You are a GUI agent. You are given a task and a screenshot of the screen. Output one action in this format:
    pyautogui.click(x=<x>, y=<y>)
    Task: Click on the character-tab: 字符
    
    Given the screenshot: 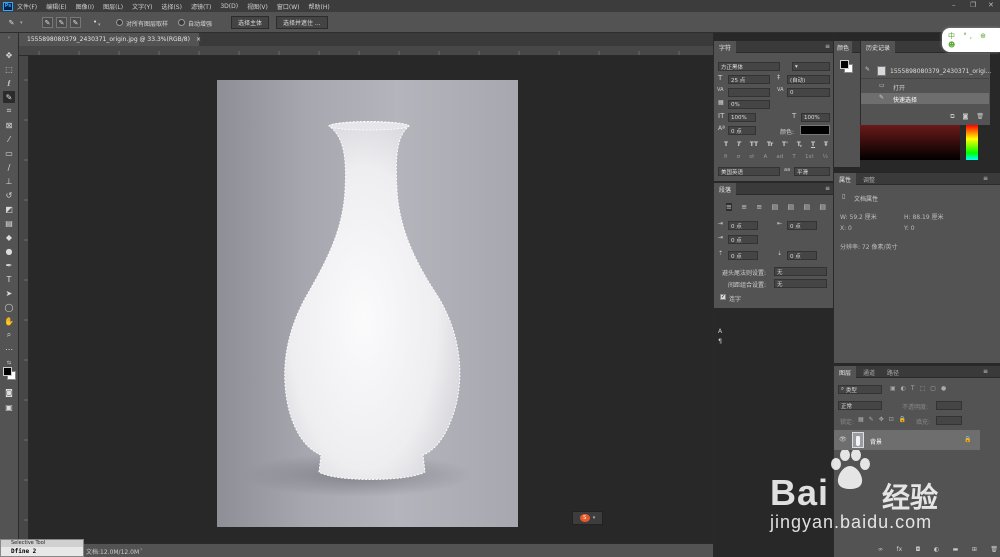 What is the action you would take?
    pyautogui.click(x=725, y=47)
    